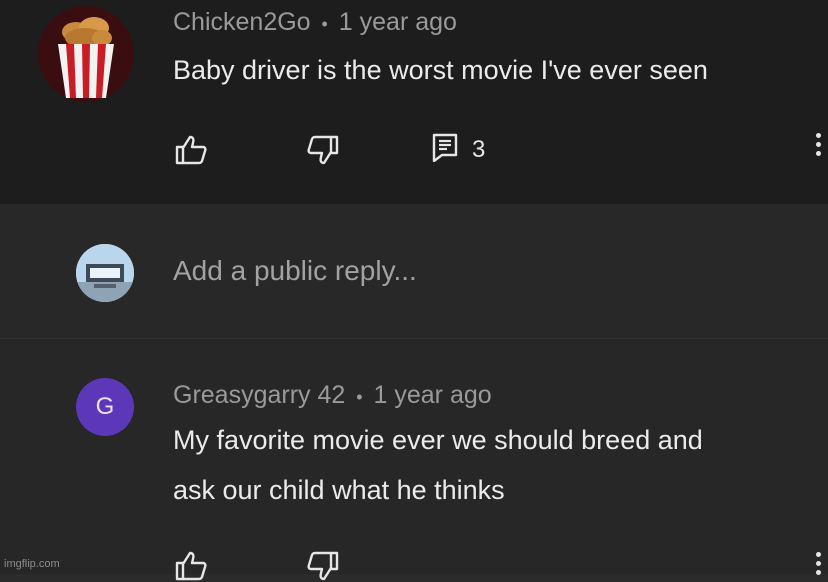 This screenshot has height=582, width=828. What do you see at coordinates (105, 407) in the screenshot?
I see `avatar-greasygarry: G` at bounding box center [105, 407].